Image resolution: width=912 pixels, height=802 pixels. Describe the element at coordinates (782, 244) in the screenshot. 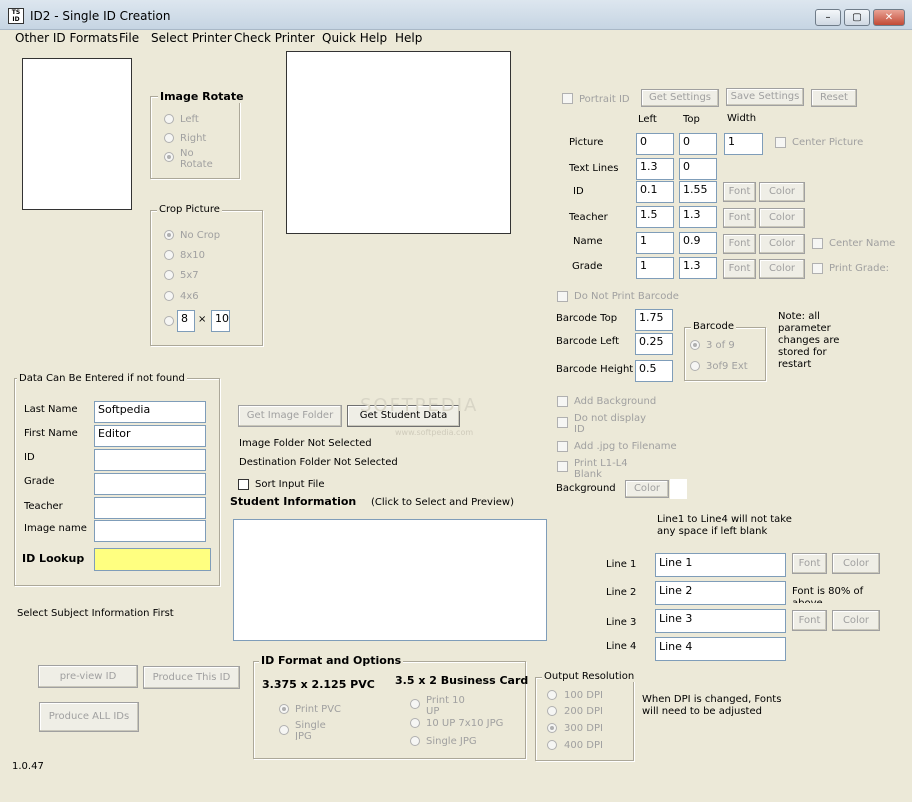

I see `name-color-button: Color` at that location.